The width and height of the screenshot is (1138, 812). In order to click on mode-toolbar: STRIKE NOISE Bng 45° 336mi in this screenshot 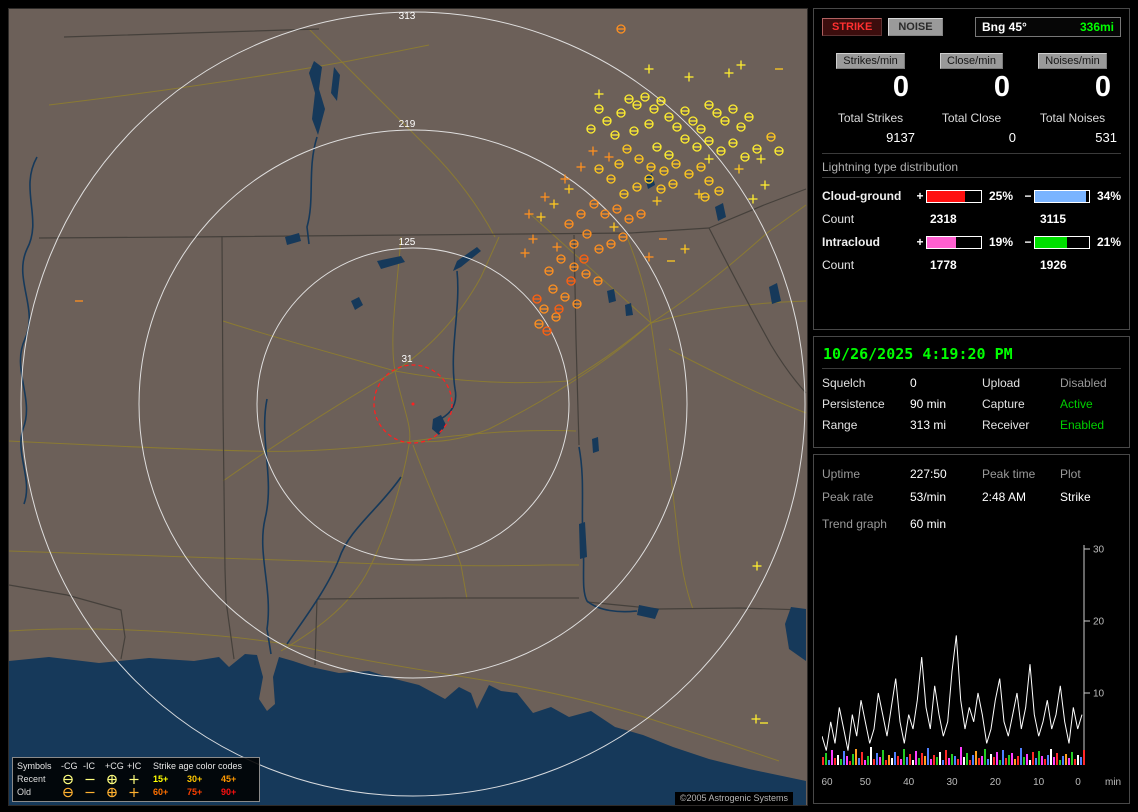, I will do `click(971, 27)`.